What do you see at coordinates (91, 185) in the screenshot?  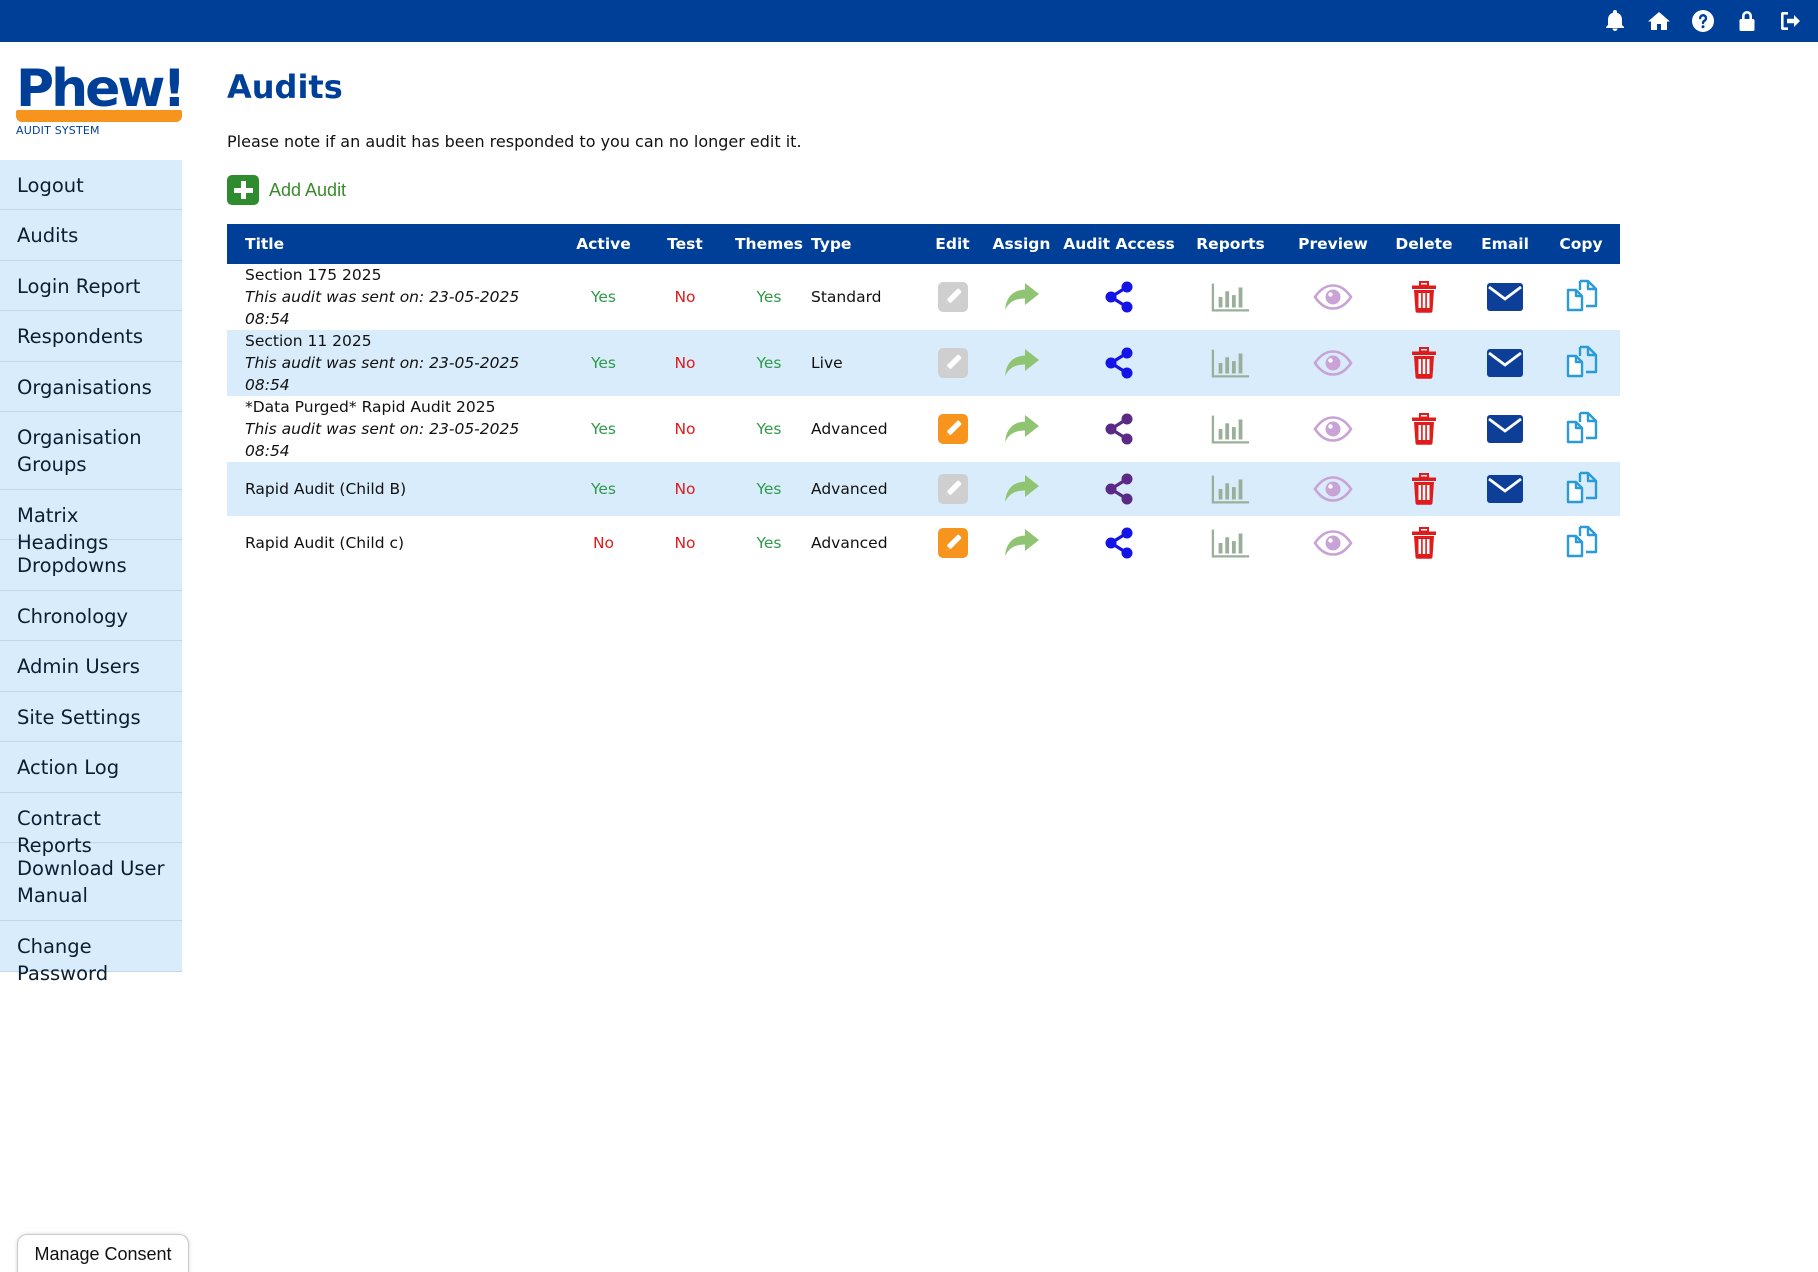 I see `sidebar-item-logout: Logout` at bounding box center [91, 185].